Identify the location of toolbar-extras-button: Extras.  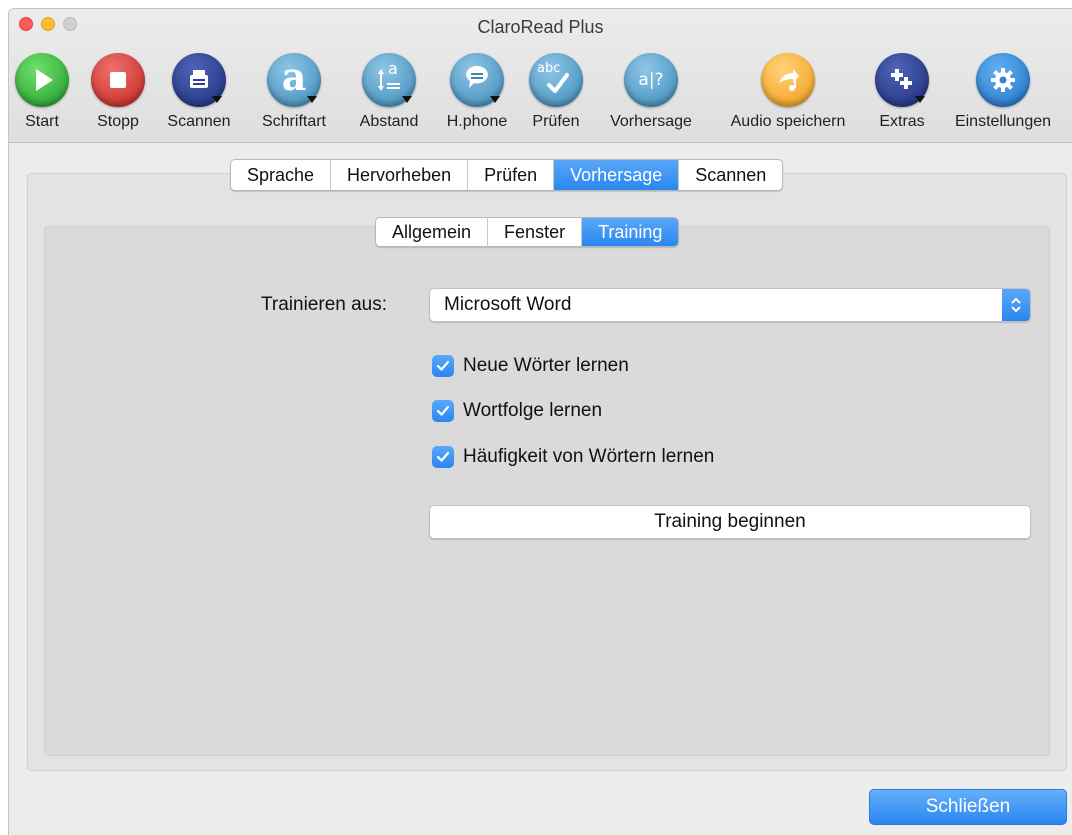
(902, 92).